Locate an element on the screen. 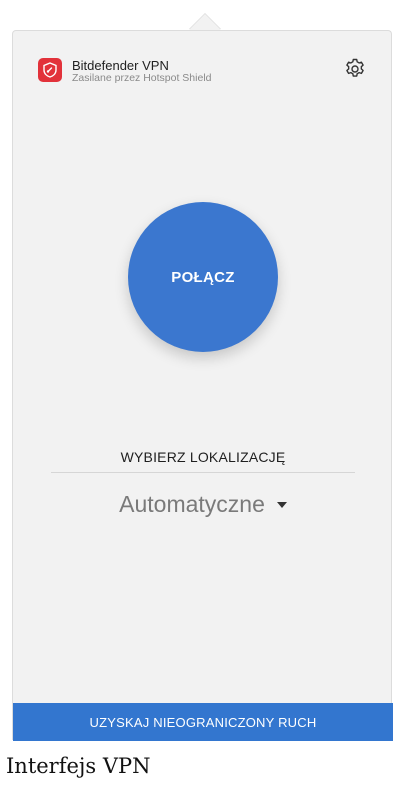  location-value: Automatyczne is located at coordinates (192, 504).